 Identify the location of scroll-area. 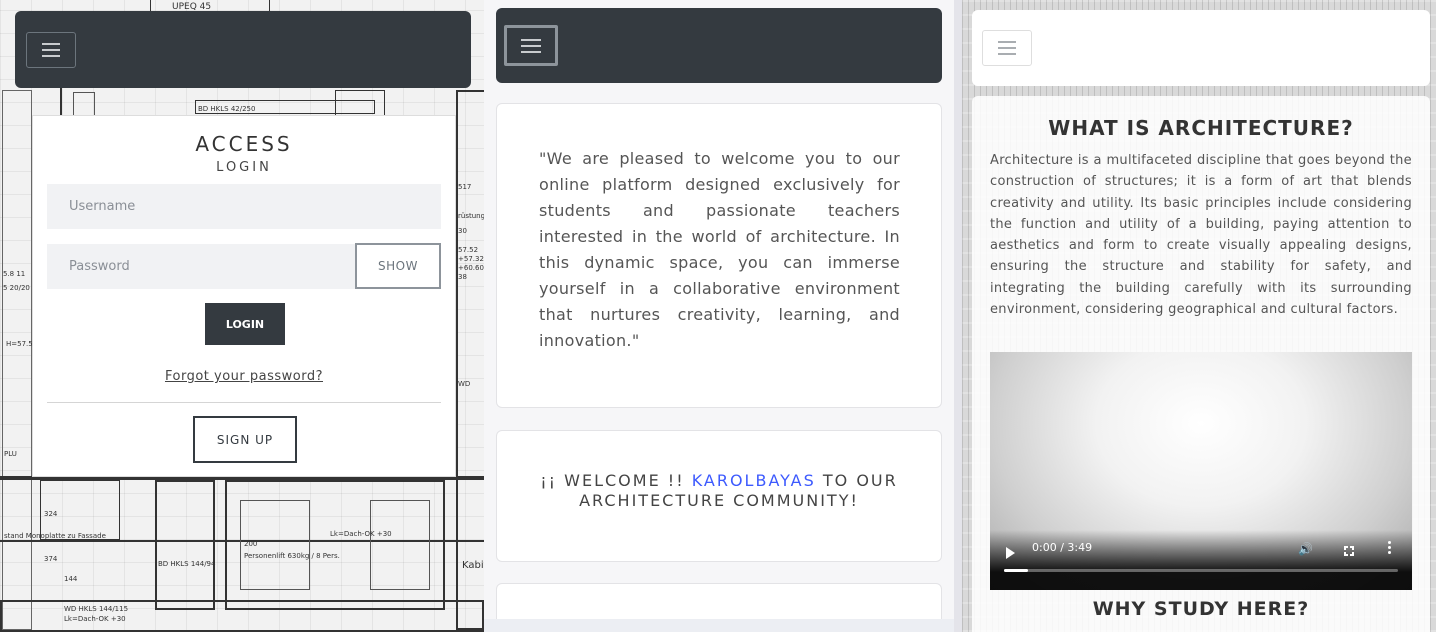
(719, 625).